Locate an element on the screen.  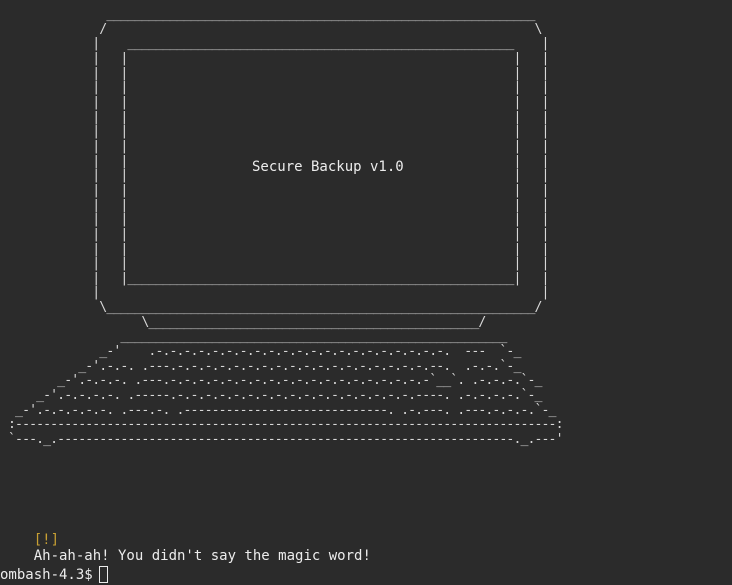
text-cursor is located at coordinates (103, 574).